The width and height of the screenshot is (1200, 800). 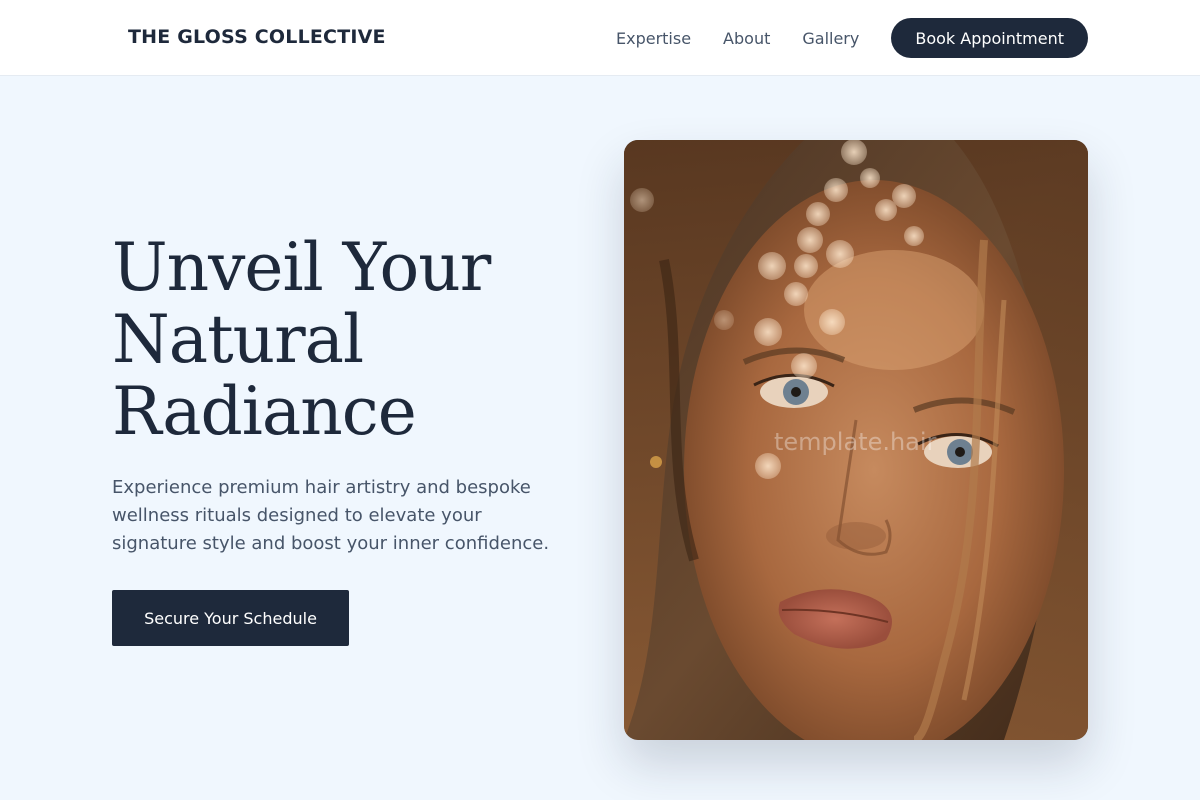 I want to click on hero-title: Unveil Your Natural Radiance, so click(x=342, y=340).